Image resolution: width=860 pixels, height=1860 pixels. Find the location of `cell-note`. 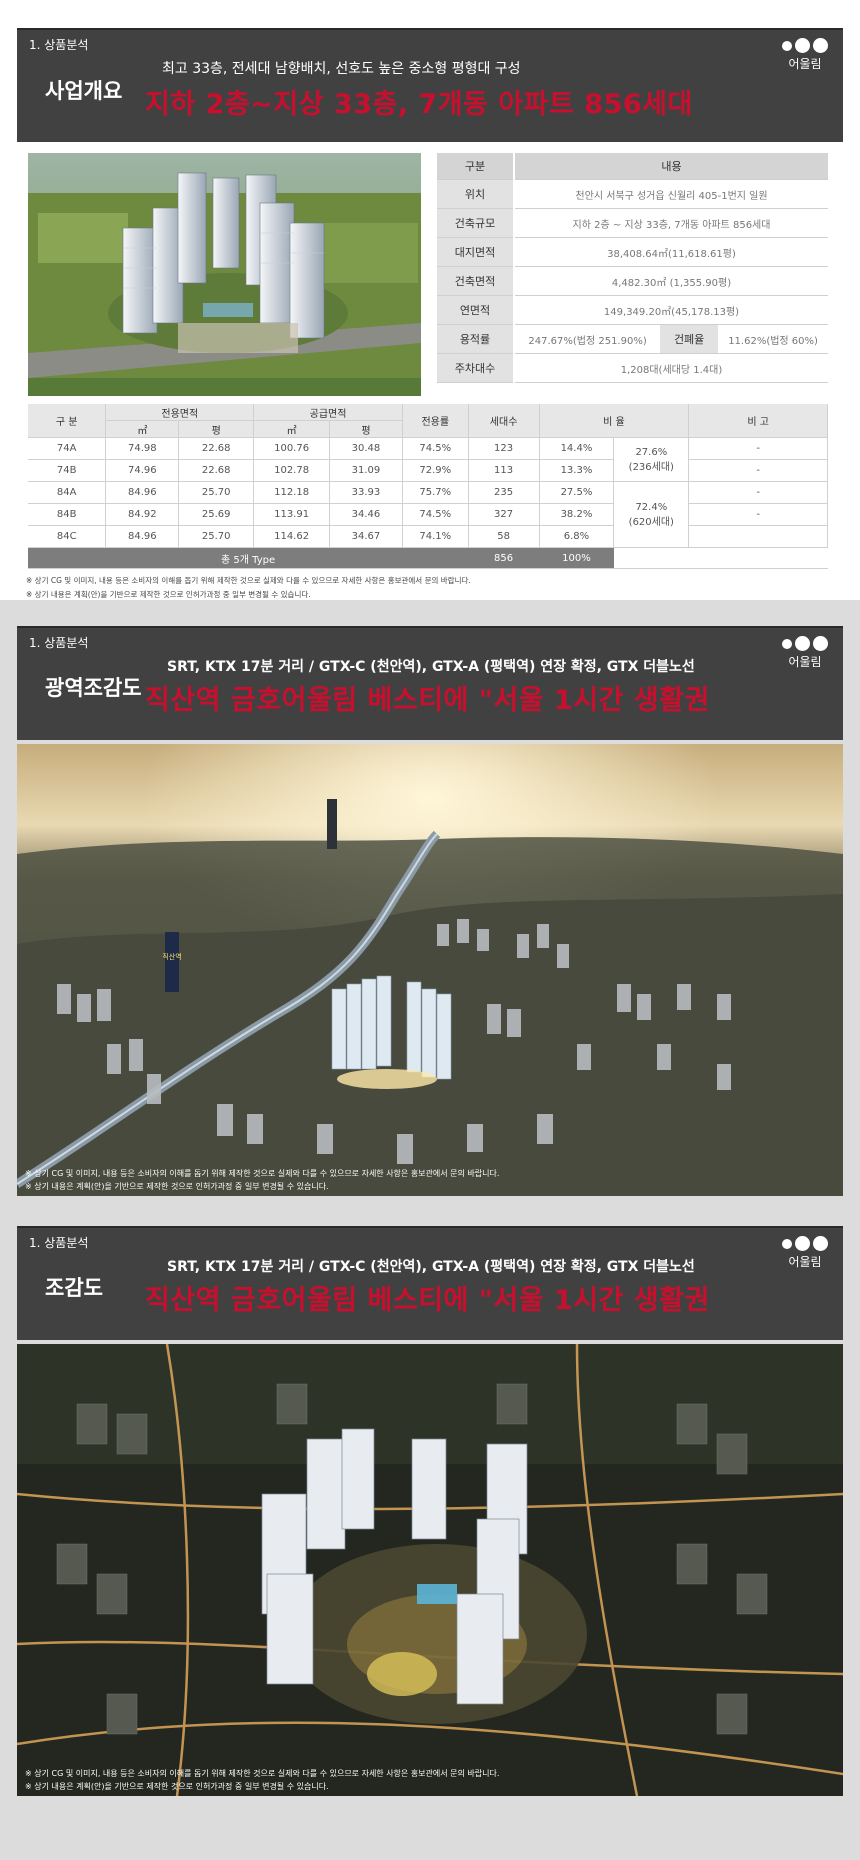

cell-note is located at coordinates (758, 536).